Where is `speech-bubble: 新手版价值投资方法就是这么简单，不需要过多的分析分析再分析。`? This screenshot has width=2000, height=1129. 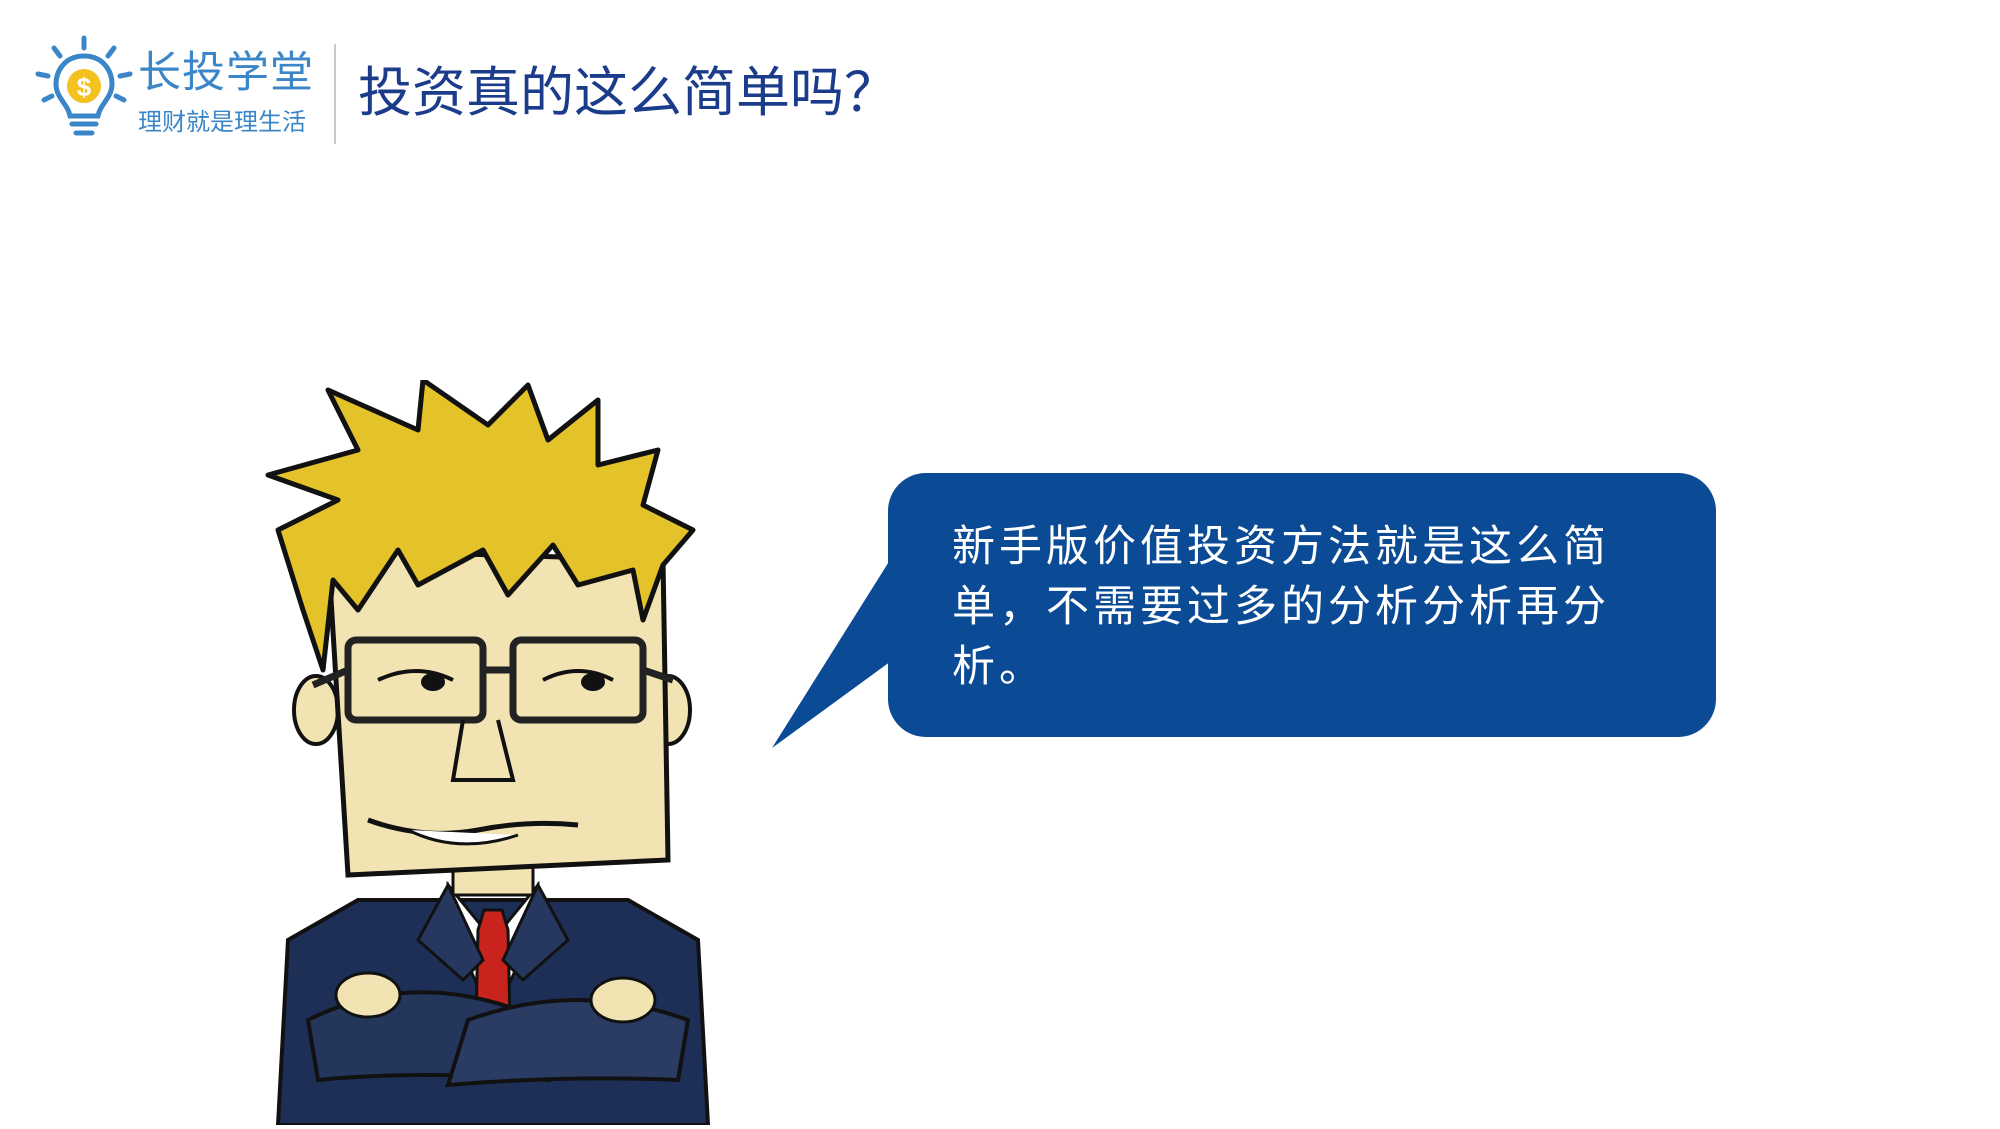
speech-bubble: 新手版价值投资方法就是这么简单，不需要过多的分析分析再分析。 is located at coordinates (1302, 605).